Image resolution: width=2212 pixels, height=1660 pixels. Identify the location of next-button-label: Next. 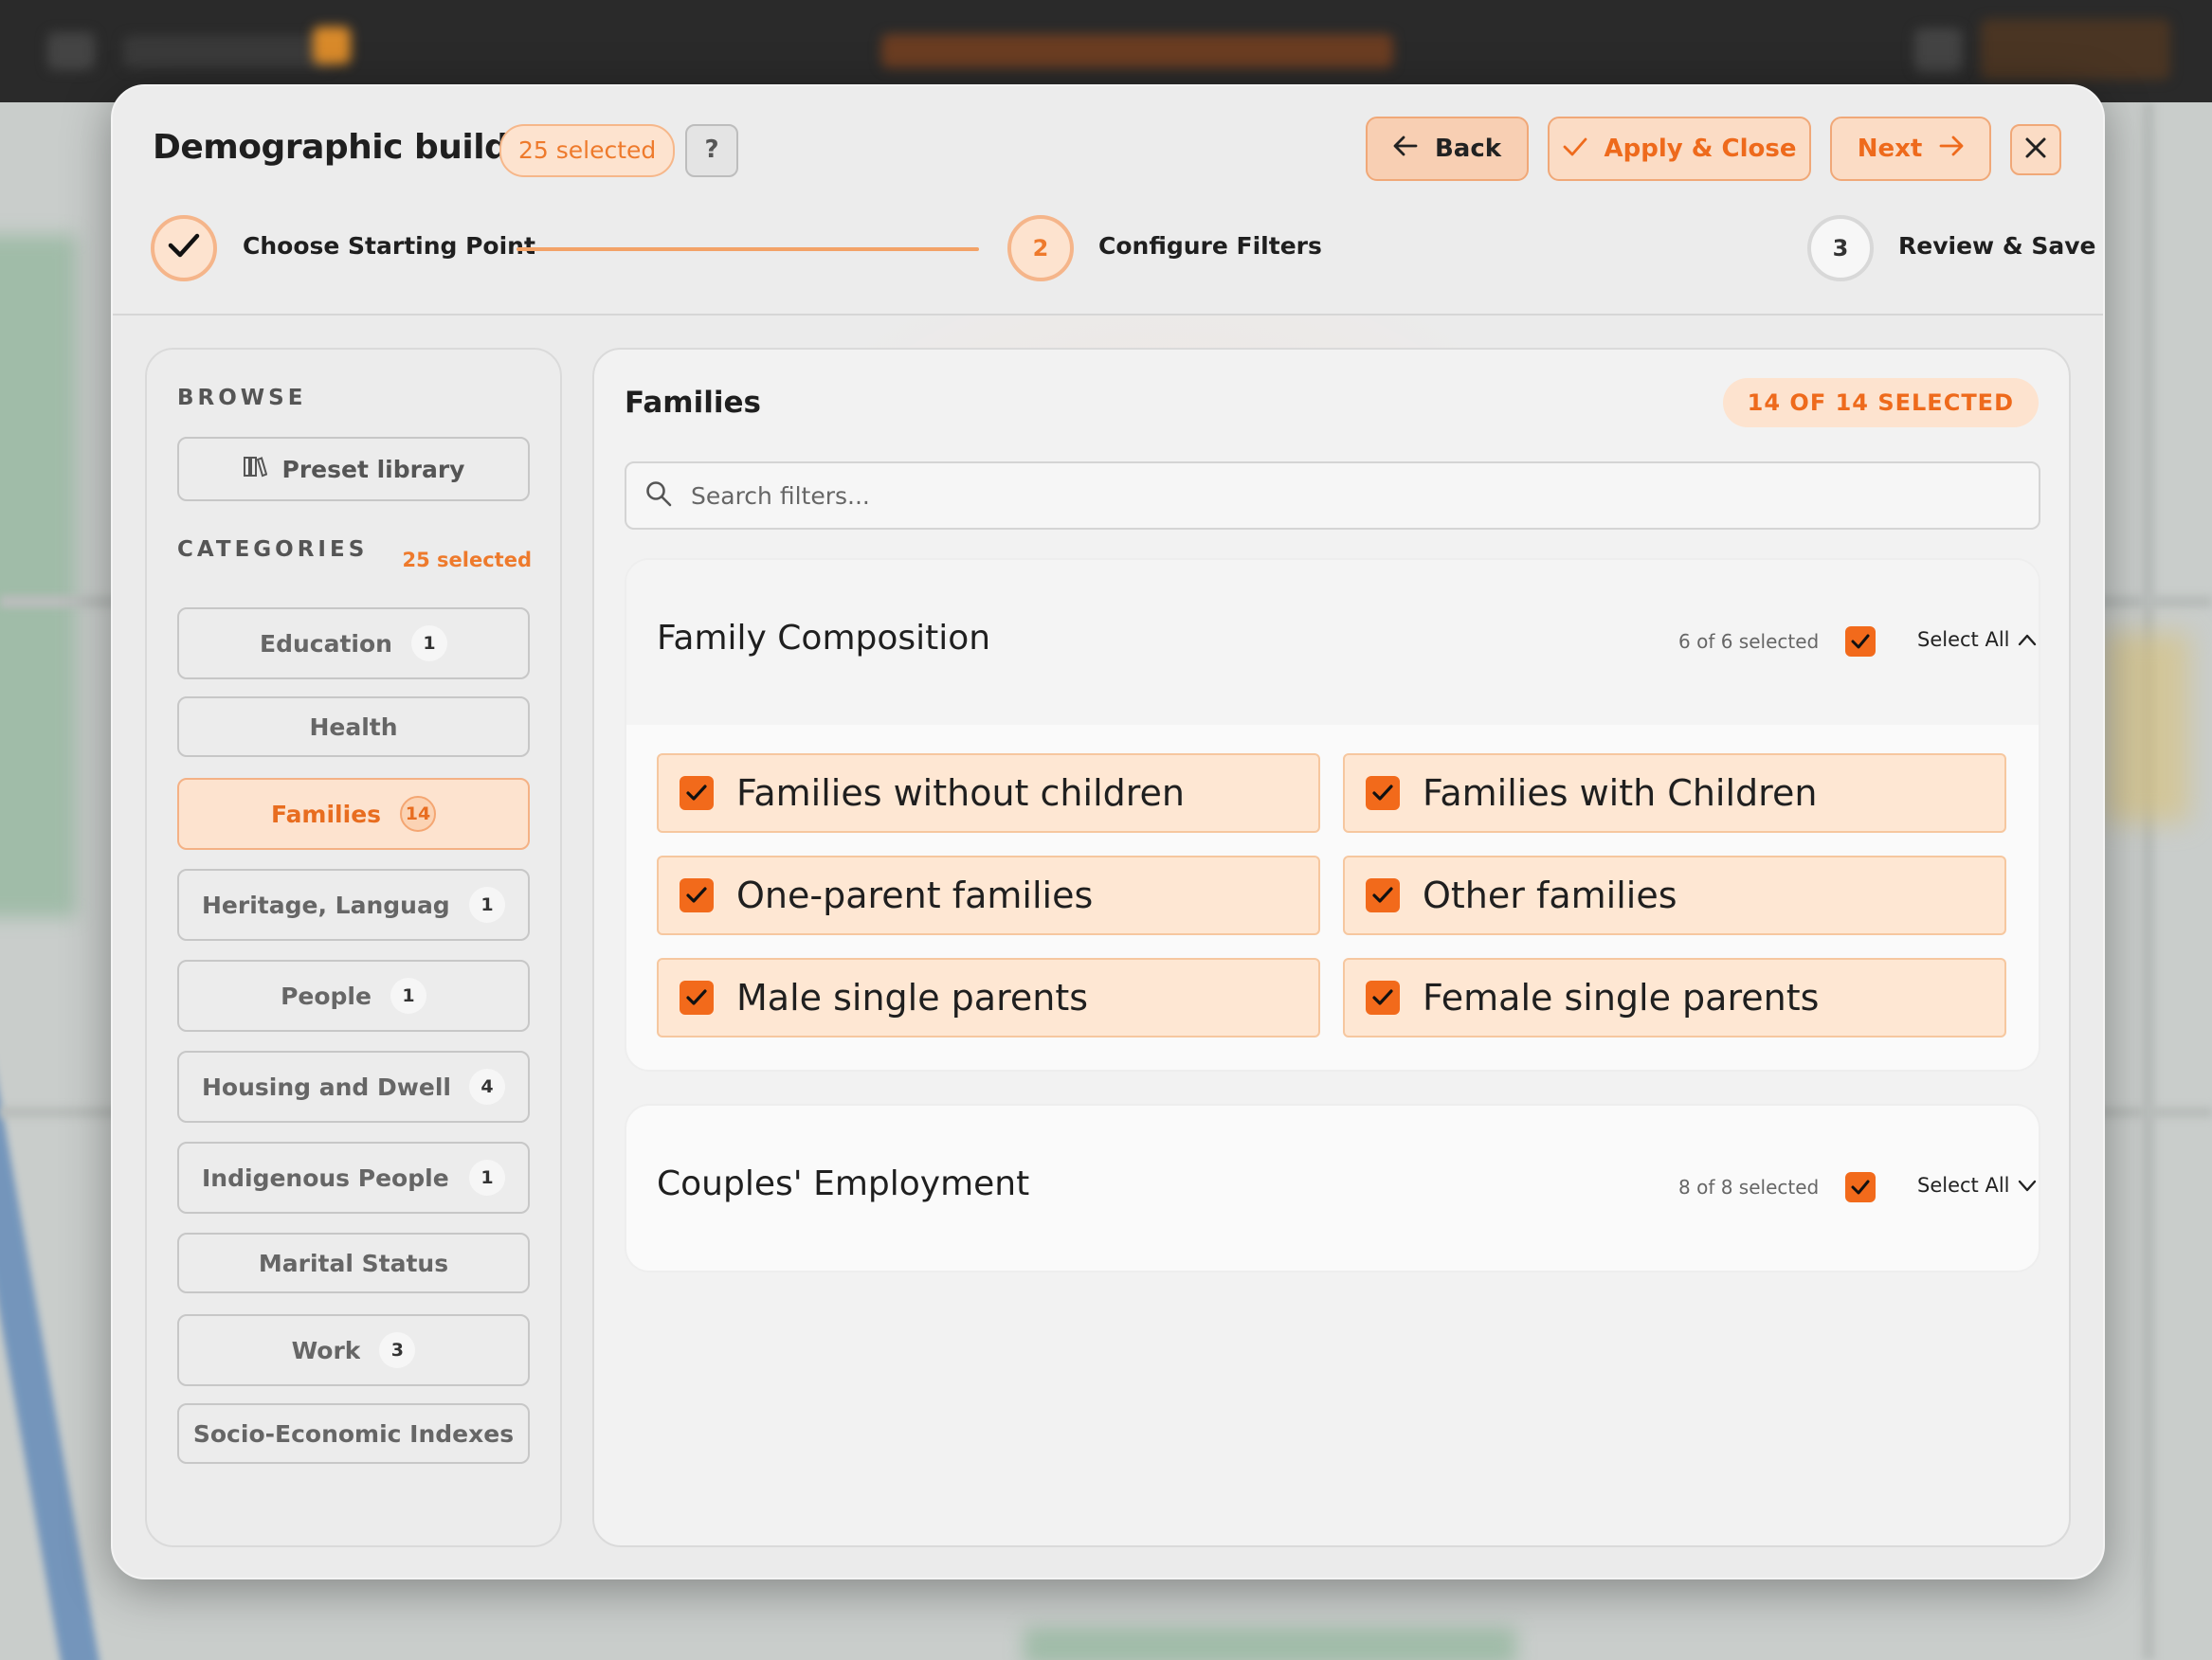
(1890, 149).